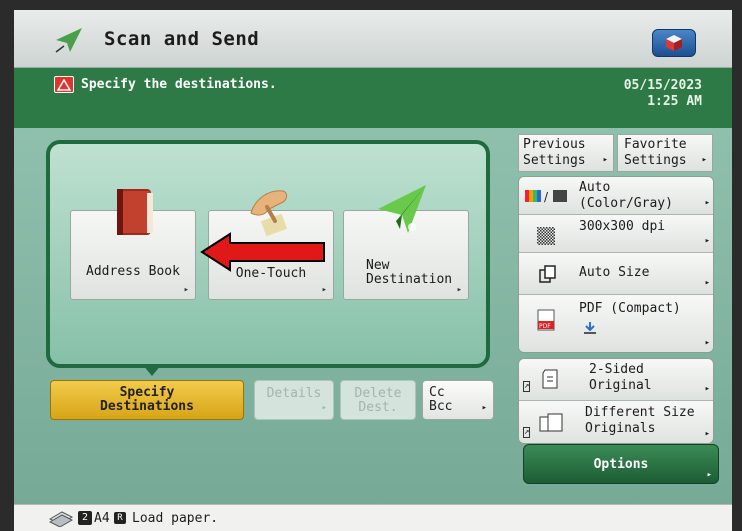 This screenshot has height=531, width=742. Describe the element at coordinates (590, 328) in the screenshot. I see `download-icon` at that location.